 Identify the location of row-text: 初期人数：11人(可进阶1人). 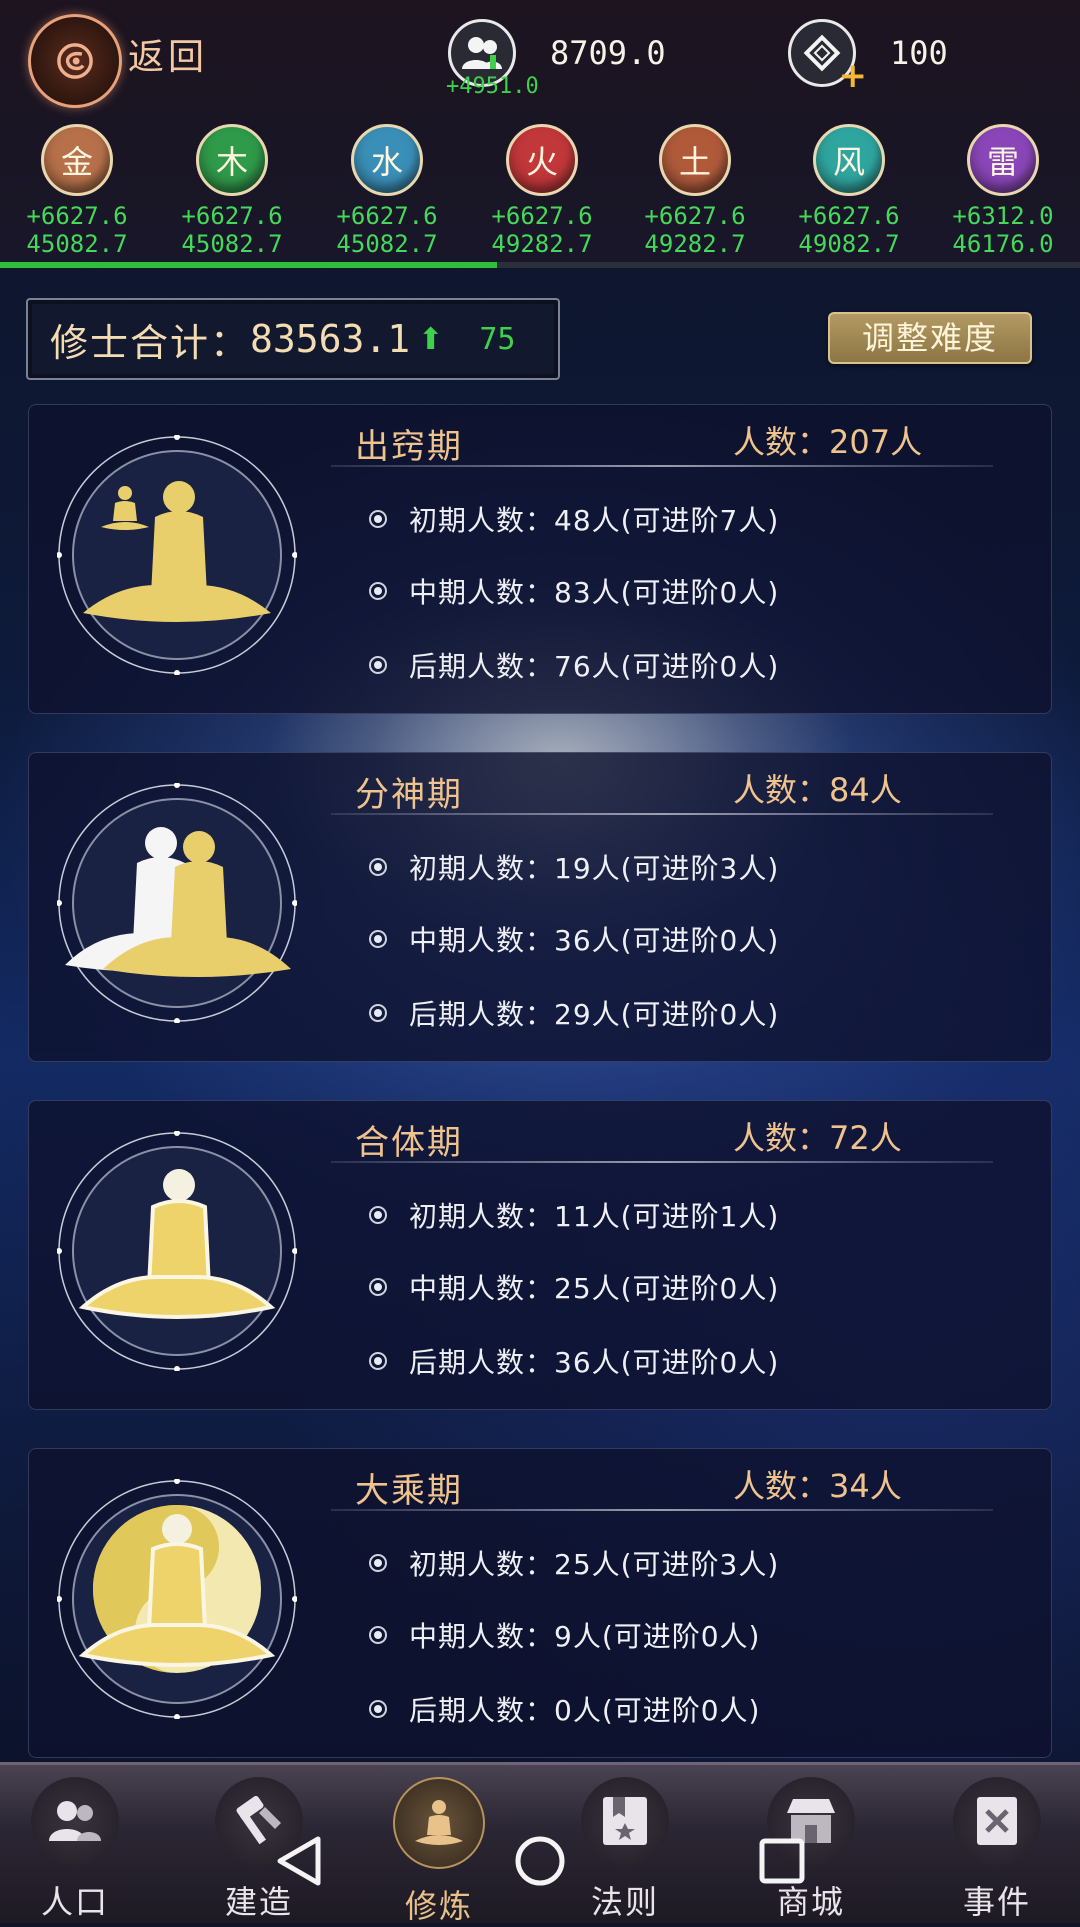
(594, 1216).